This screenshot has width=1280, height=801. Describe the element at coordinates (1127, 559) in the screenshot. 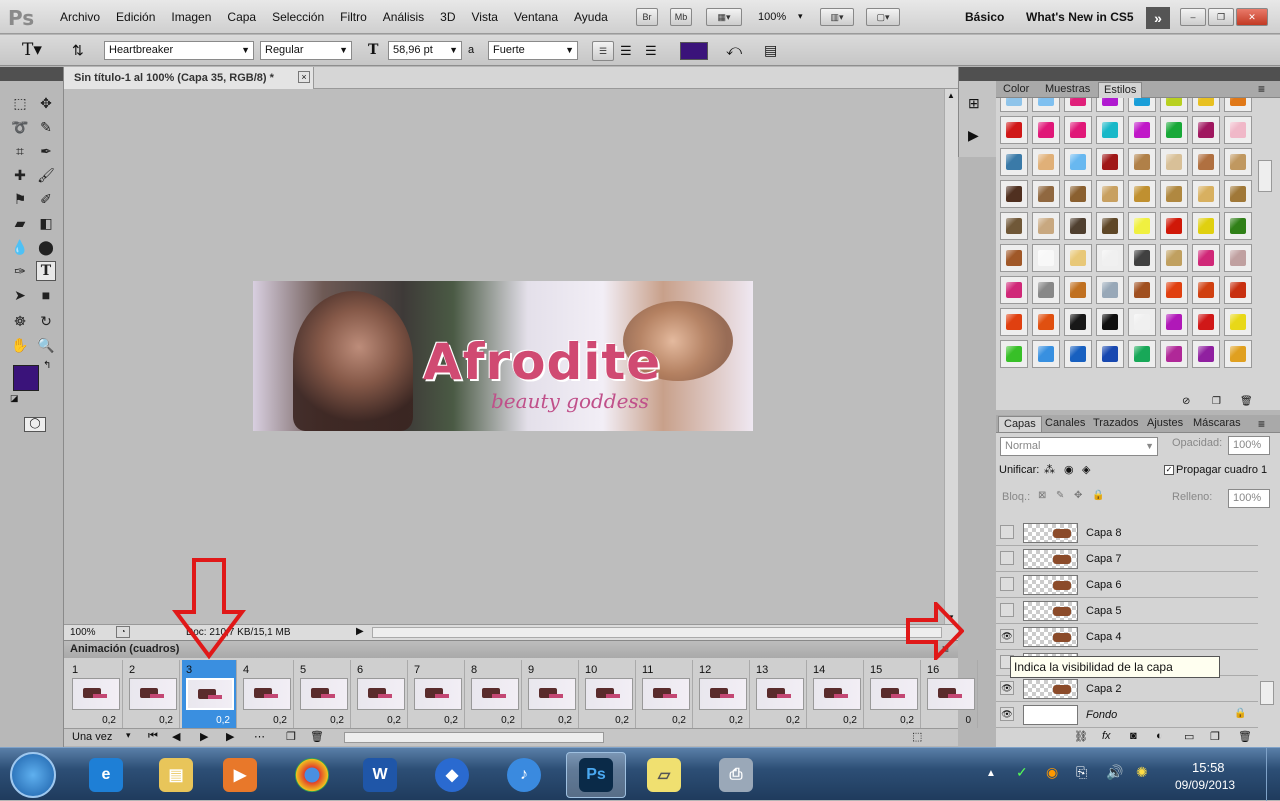

I see `layer-row: Capa 7` at that location.